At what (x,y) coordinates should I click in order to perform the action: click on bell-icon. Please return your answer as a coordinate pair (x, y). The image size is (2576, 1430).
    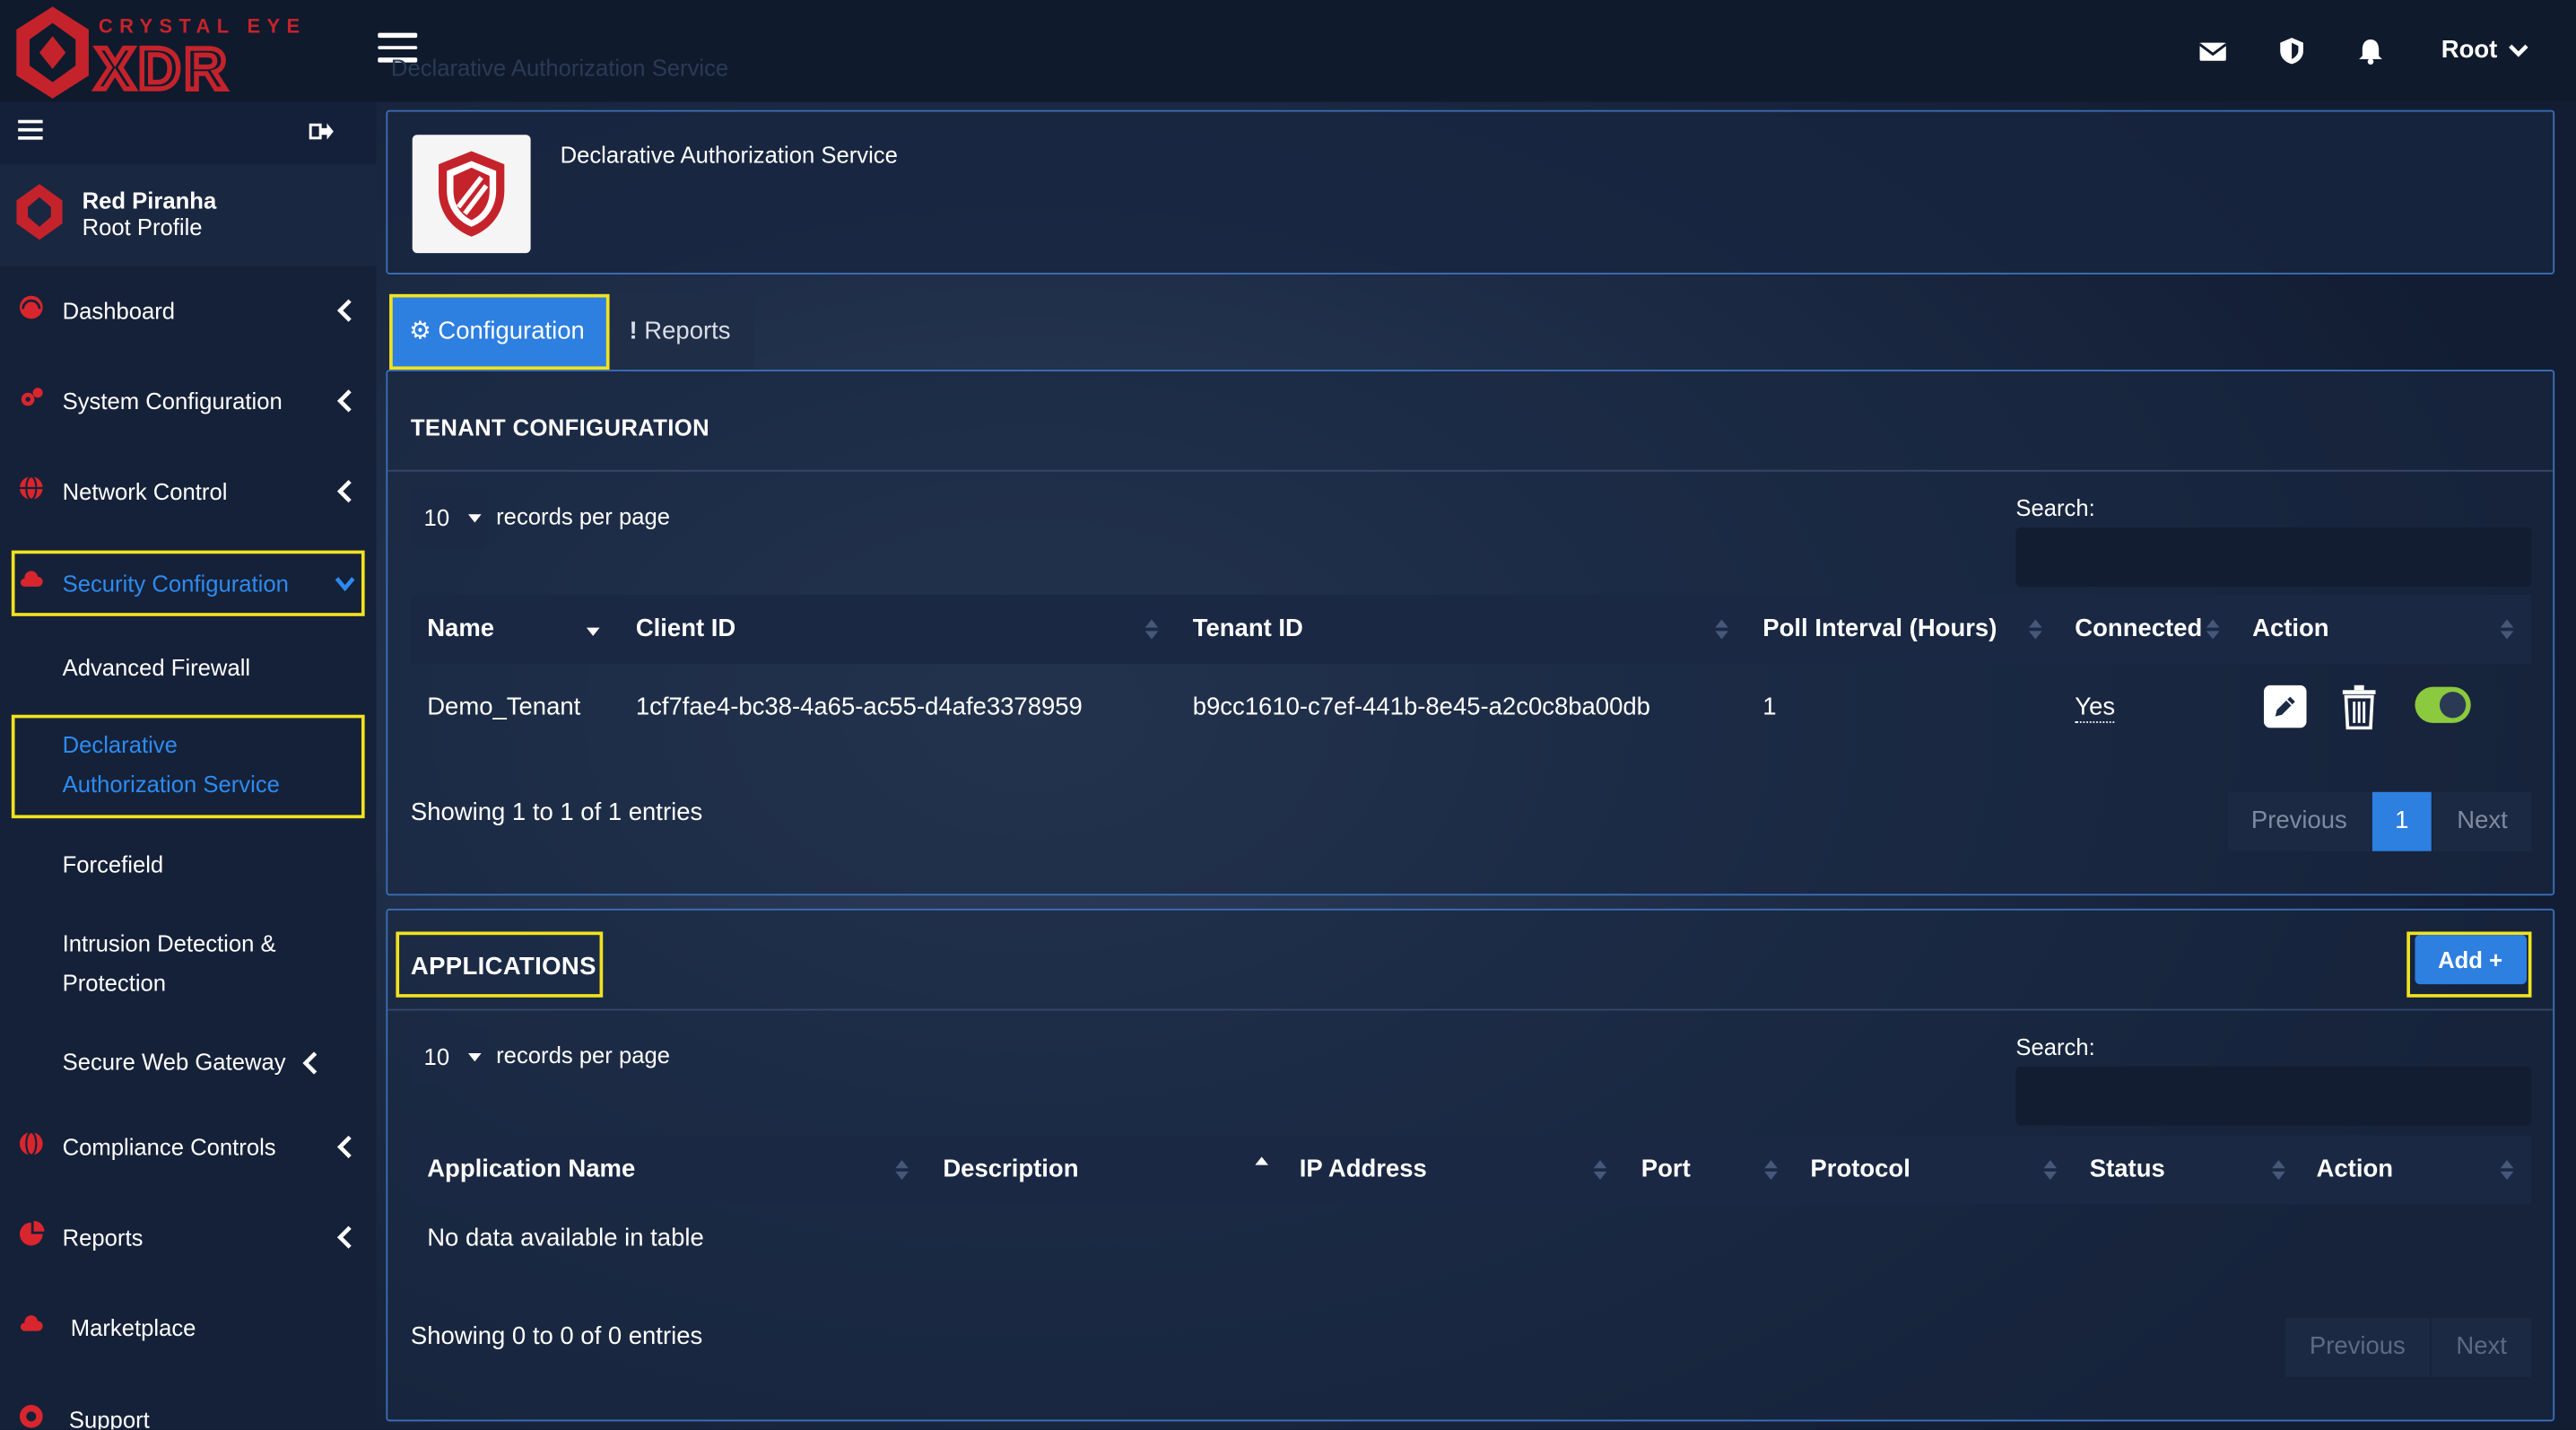
    Looking at the image, I should click on (2371, 50).